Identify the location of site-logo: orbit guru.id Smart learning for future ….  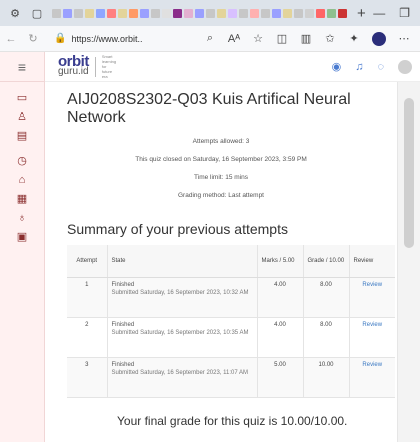
(87, 67).